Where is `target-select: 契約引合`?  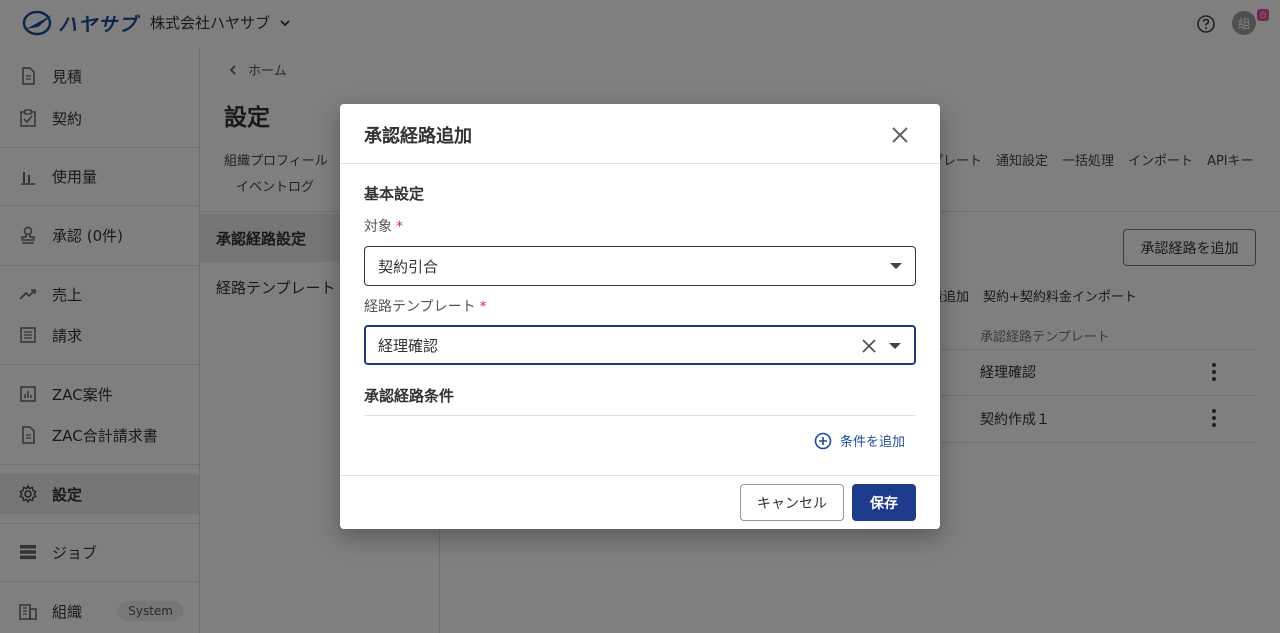
target-select: 契約引合 is located at coordinates (640, 266).